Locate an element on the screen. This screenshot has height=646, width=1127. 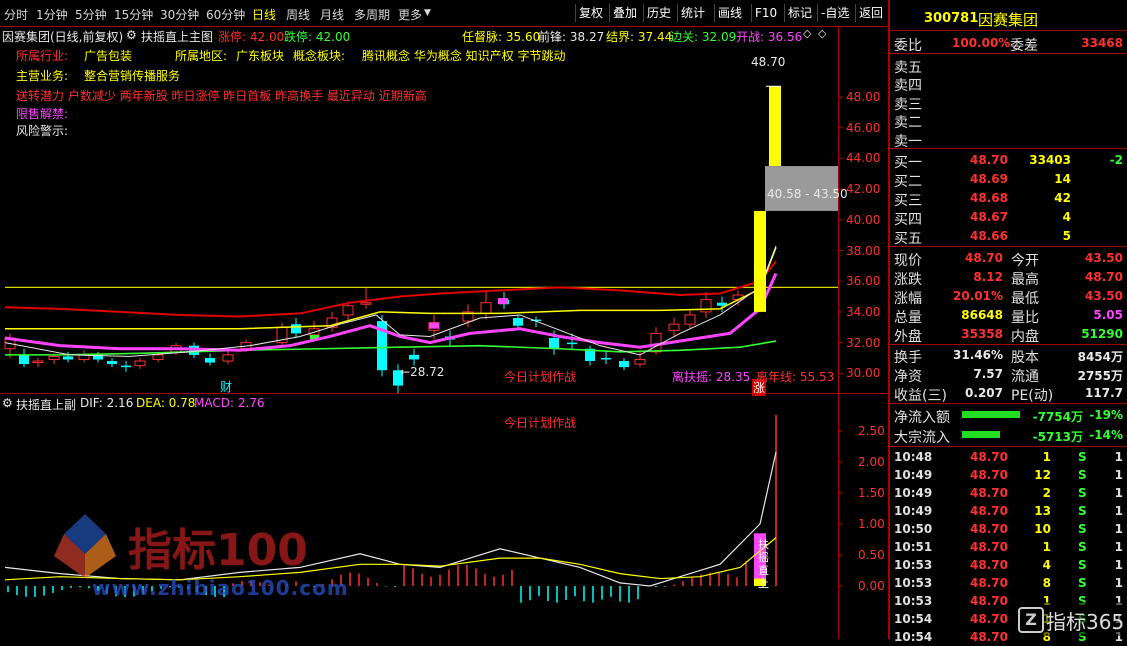
tool-history: 历史 is located at coordinates (658, 13).